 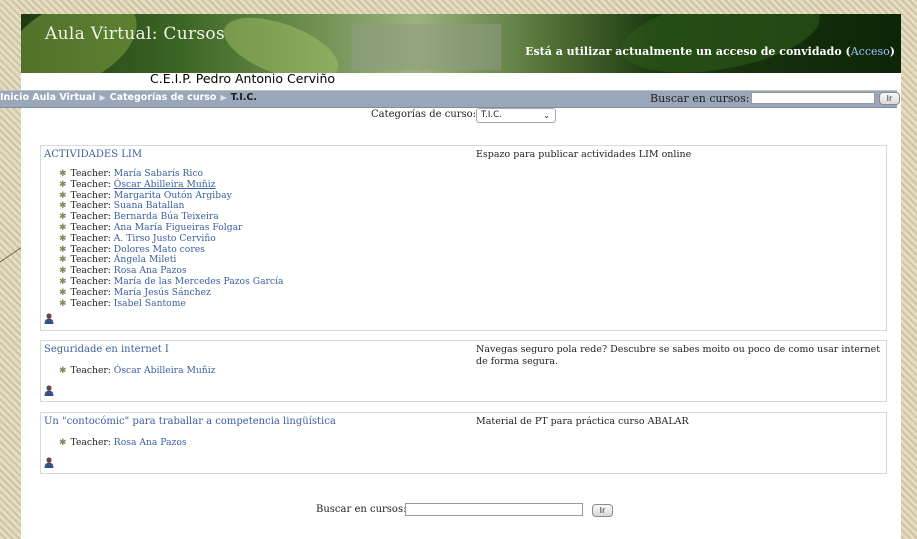 I want to click on breadcrumb-home-link: Inicio Aula Virtual, so click(x=47, y=97).